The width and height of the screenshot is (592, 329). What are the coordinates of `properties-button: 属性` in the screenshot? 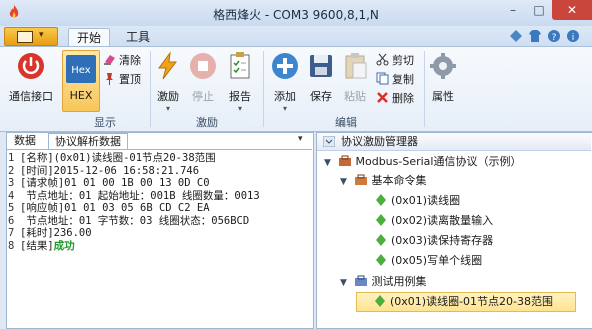 It's located at (443, 77).